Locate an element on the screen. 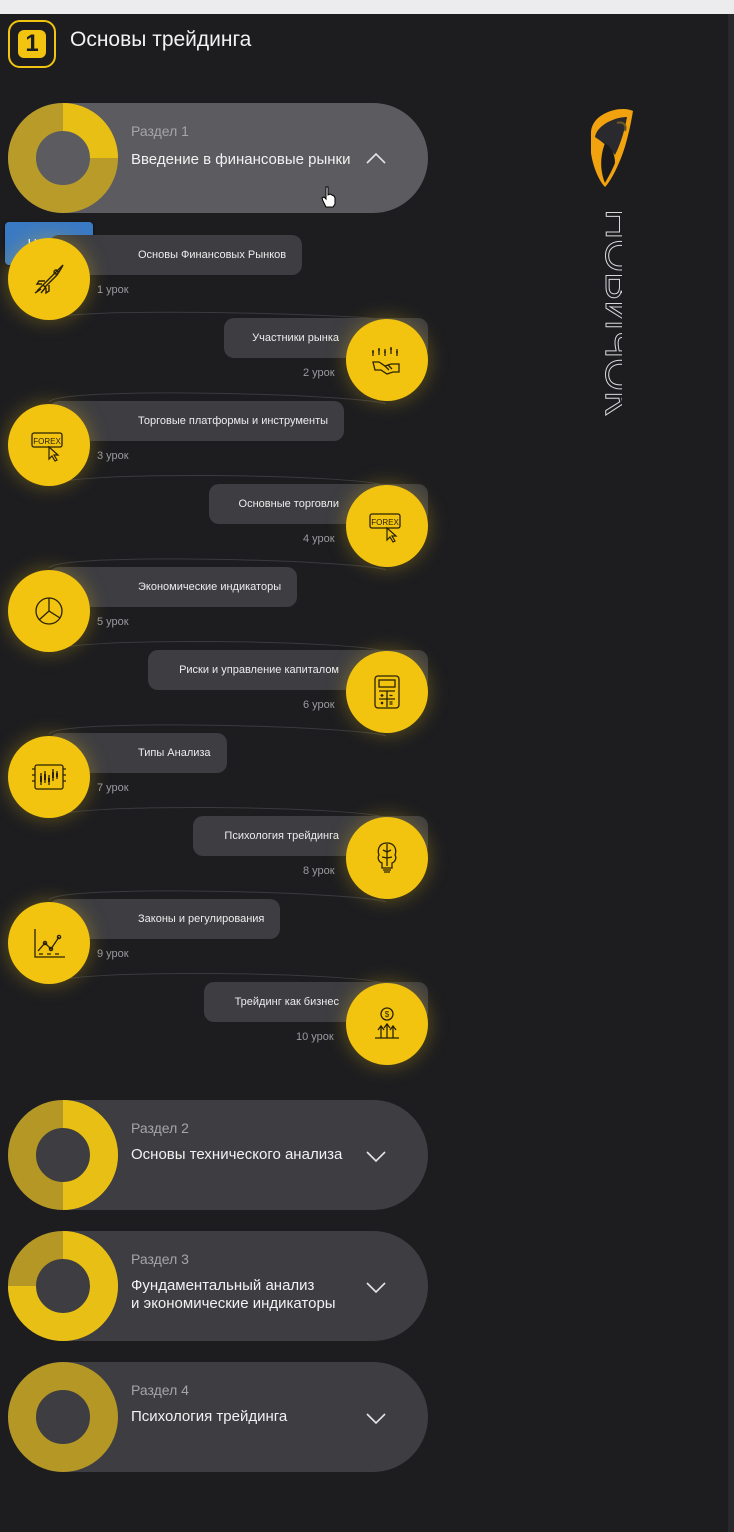 Image resolution: width=734 pixels, height=1532 pixels. section-card-2: Раздел 2 Основы технического анализа is located at coordinates (218, 1155).